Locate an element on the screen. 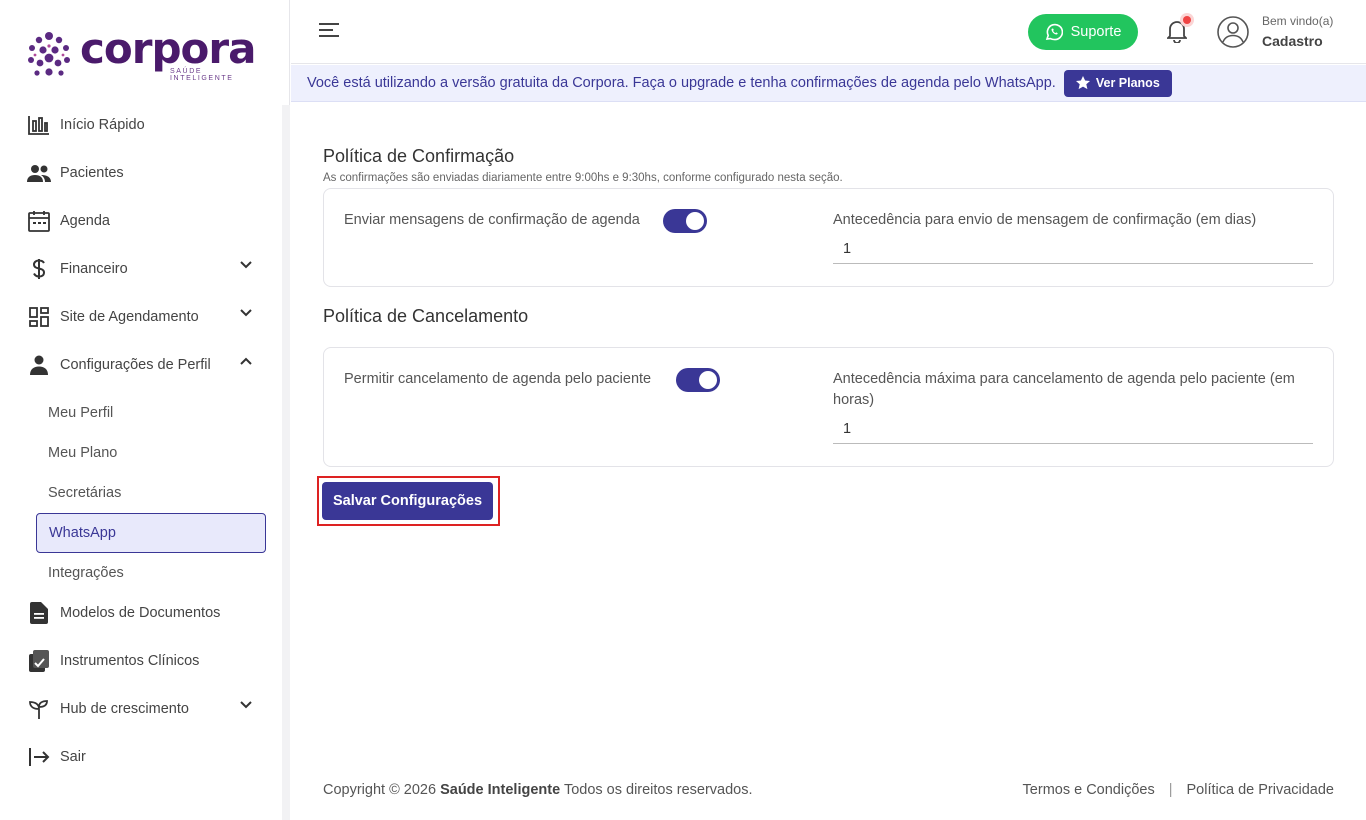 Image resolution: width=1366 pixels, height=820 pixels. support-button: Suporte is located at coordinates (1083, 32).